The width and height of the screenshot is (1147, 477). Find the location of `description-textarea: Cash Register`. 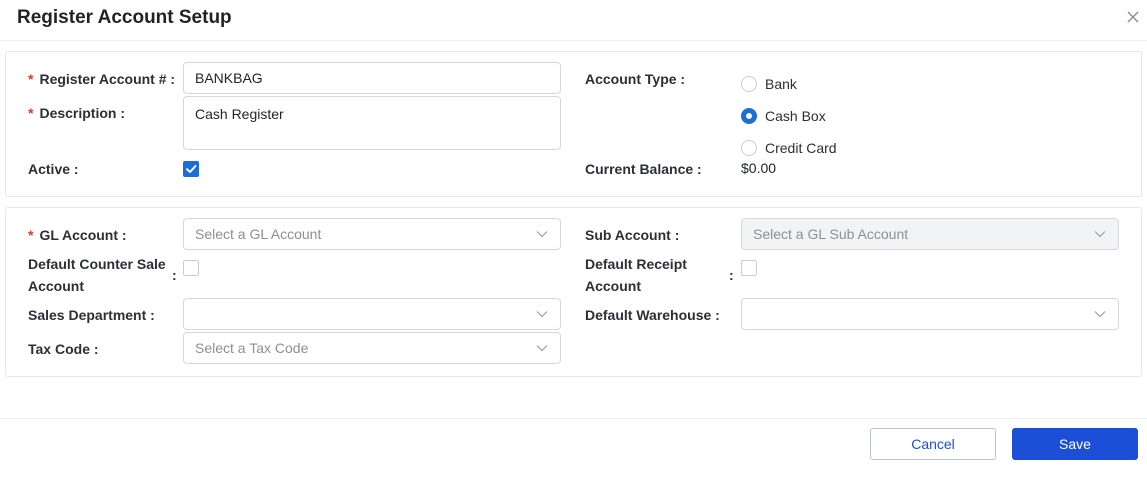

description-textarea: Cash Register is located at coordinates (372, 123).